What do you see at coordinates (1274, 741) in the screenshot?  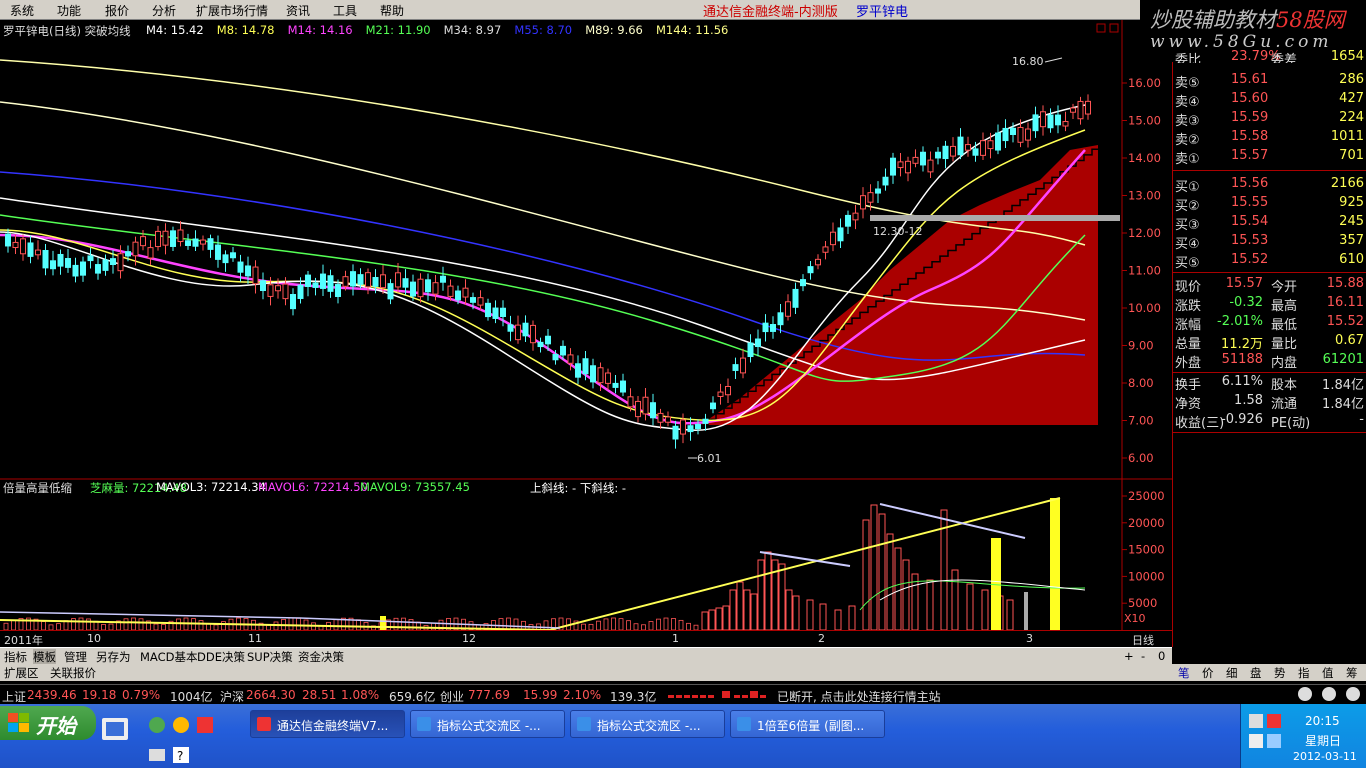 I see `network-icon` at bounding box center [1274, 741].